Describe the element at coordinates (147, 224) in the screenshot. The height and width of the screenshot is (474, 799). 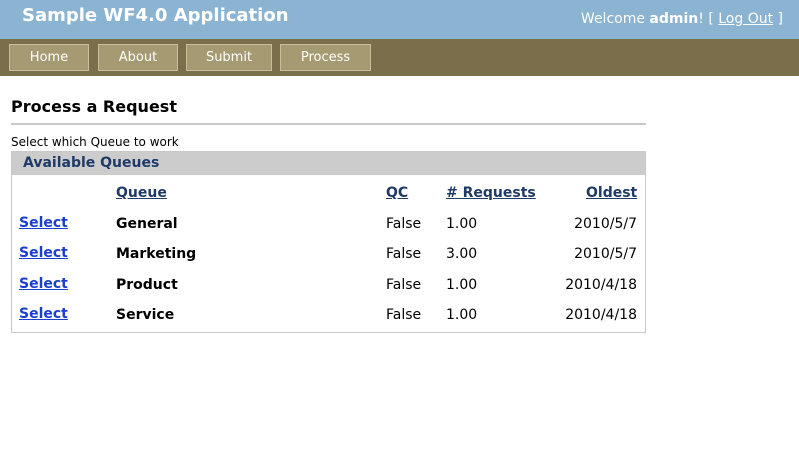
I see `queue-name: General` at that location.